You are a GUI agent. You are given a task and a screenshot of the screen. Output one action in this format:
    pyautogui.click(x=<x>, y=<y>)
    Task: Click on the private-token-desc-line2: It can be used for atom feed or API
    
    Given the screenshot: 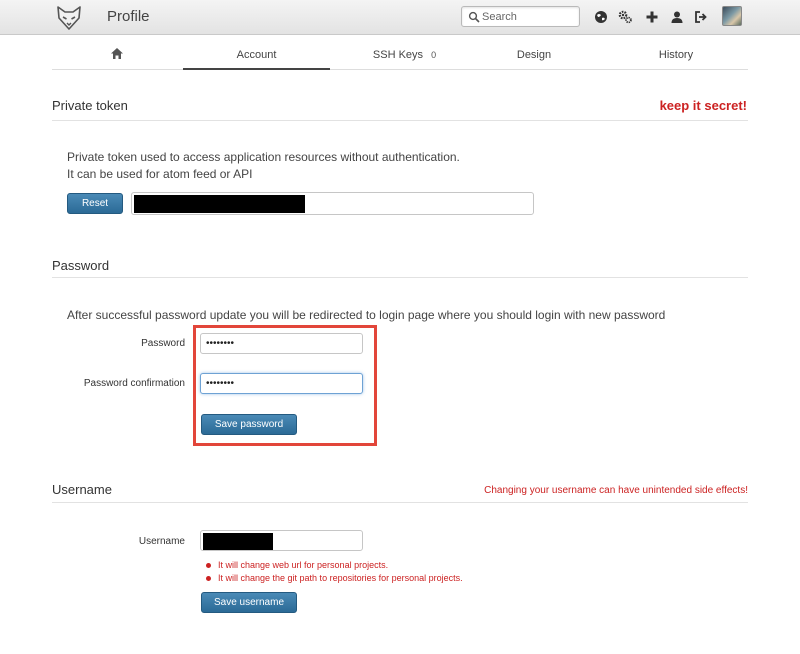 What is the action you would take?
    pyautogui.click(x=160, y=174)
    